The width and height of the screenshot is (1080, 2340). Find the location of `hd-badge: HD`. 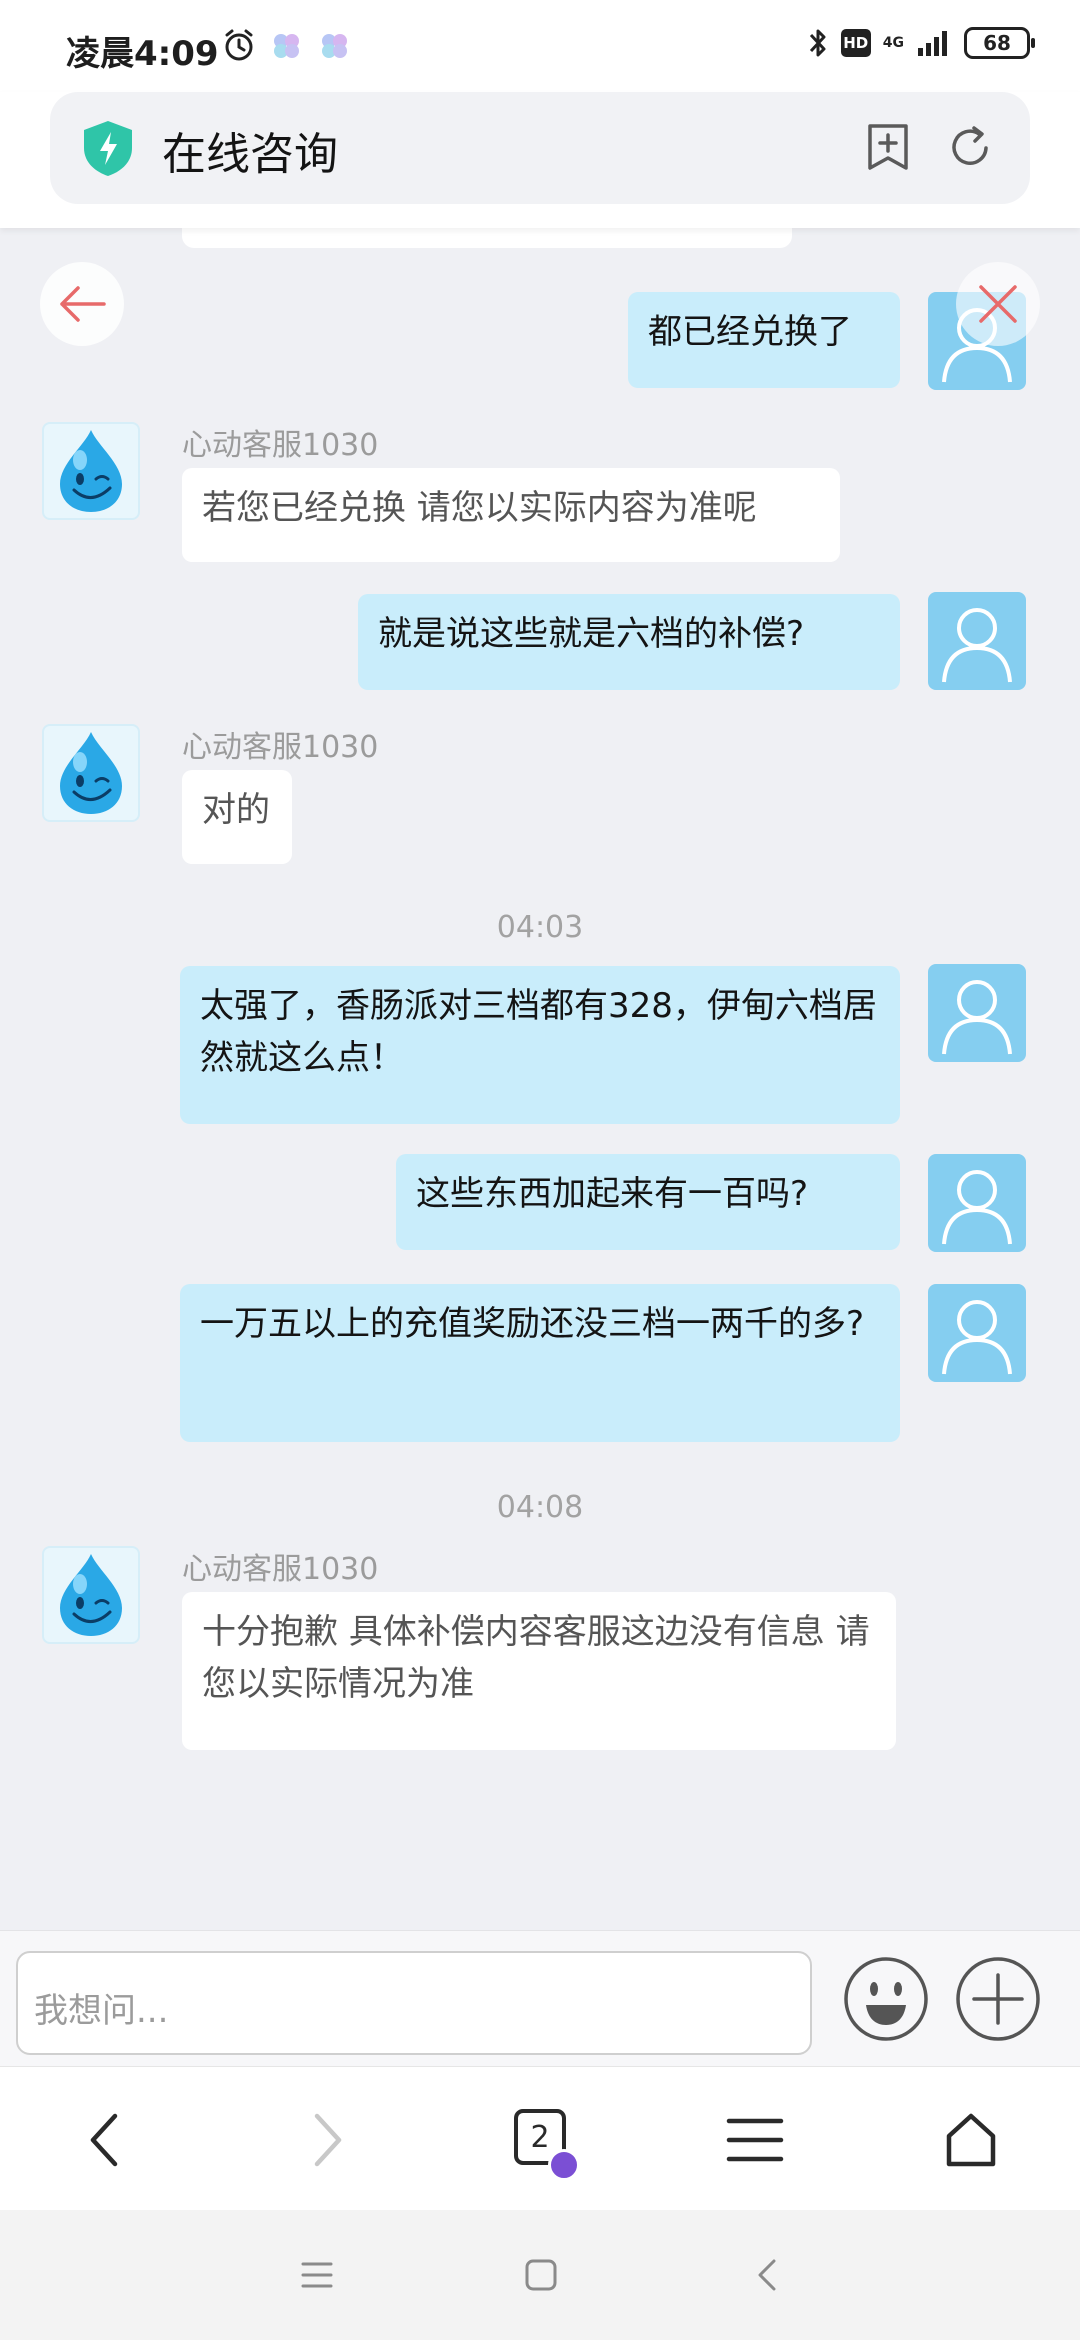

hd-badge: HD is located at coordinates (855, 43).